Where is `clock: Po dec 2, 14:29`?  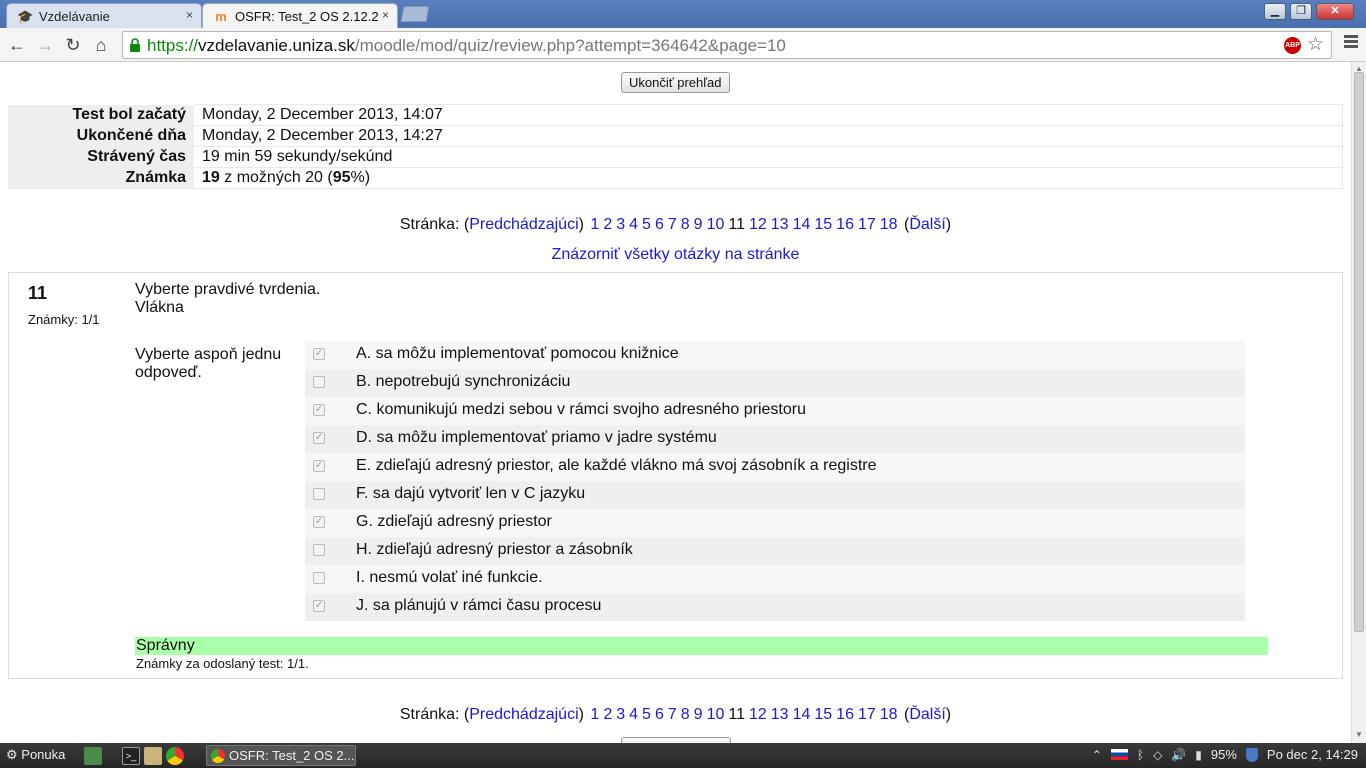 clock: Po dec 2, 14:29 is located at coordinates (1312, 754).